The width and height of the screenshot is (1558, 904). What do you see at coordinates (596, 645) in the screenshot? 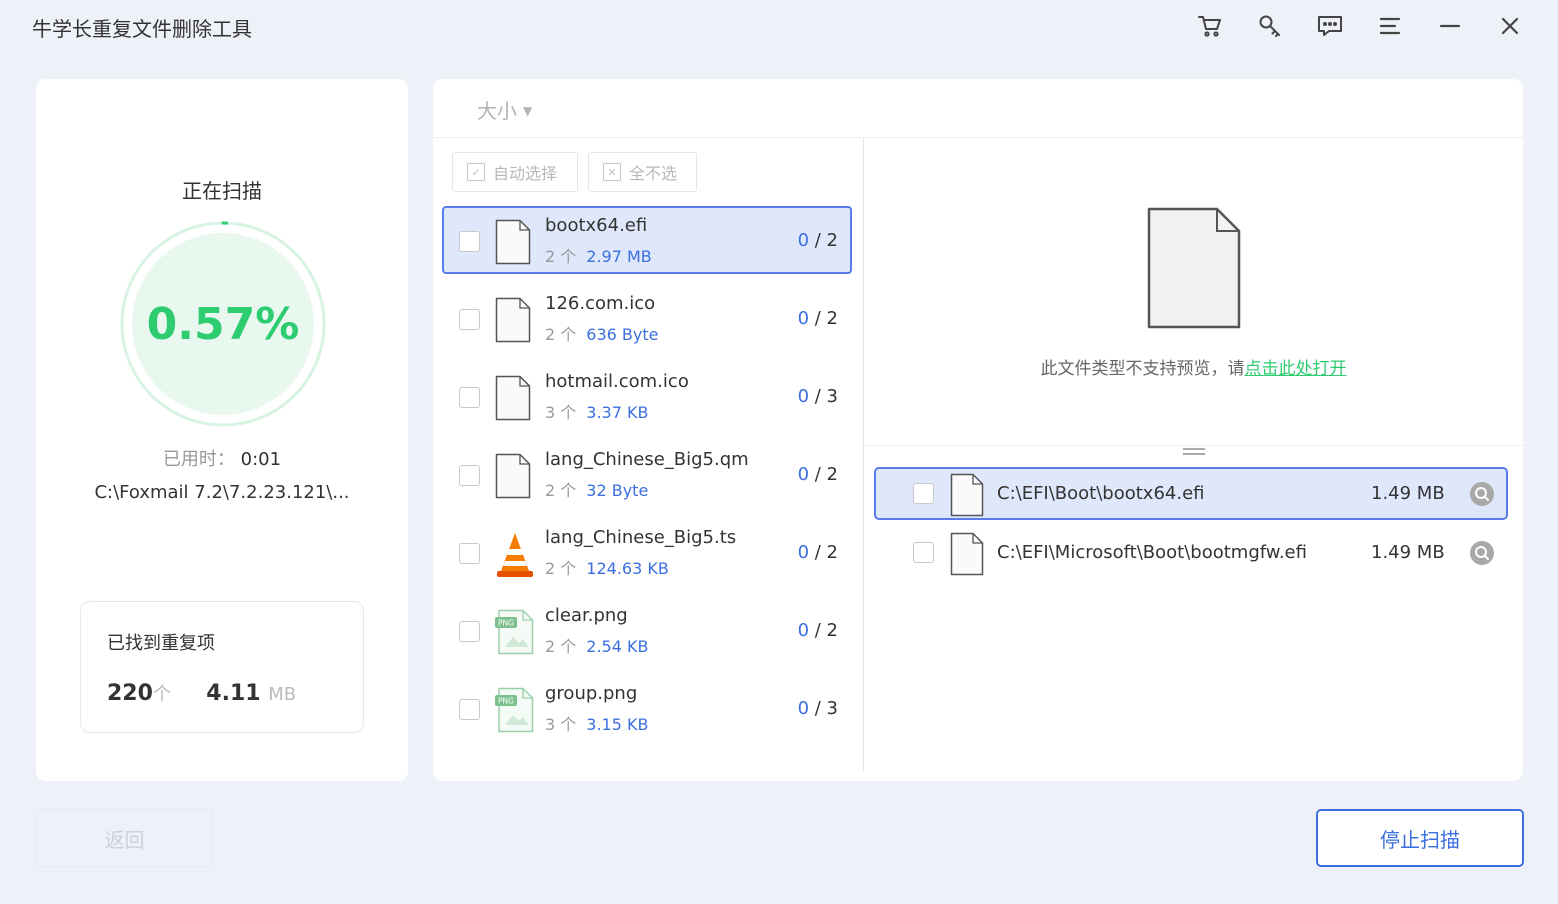
I see `file-meta: 2 个 2.54 KB` at bounding box center [596, 645].